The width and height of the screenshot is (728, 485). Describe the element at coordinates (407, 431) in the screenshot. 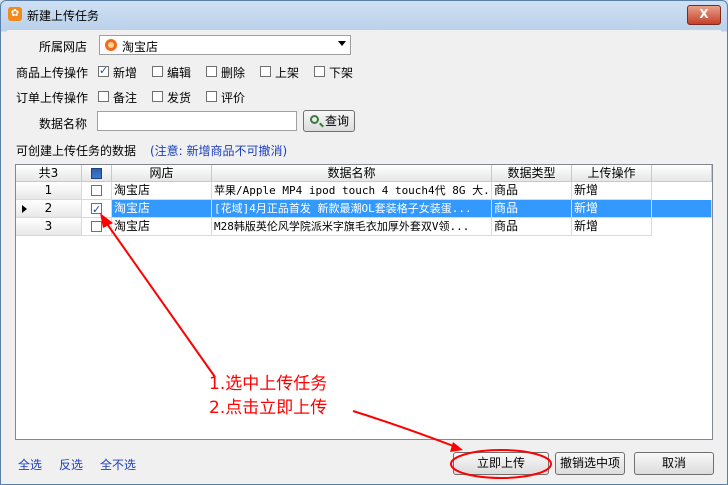

I see `annotation-arrow-to-upload` at that location.